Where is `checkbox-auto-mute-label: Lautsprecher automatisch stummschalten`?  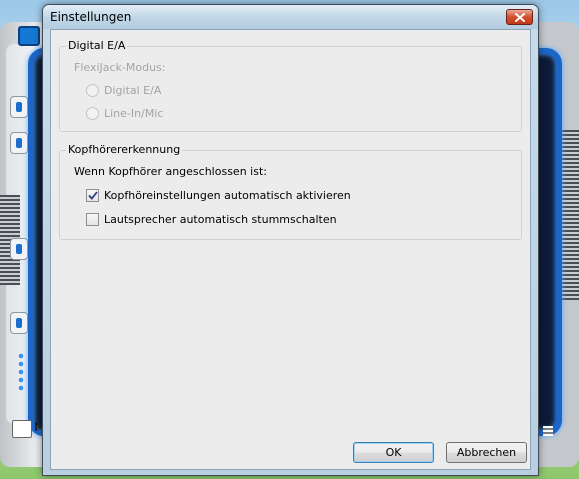 checkbox-auto-mute-label: Lautsprecher automatisch stummschalten is located at coordinates (220, 219).